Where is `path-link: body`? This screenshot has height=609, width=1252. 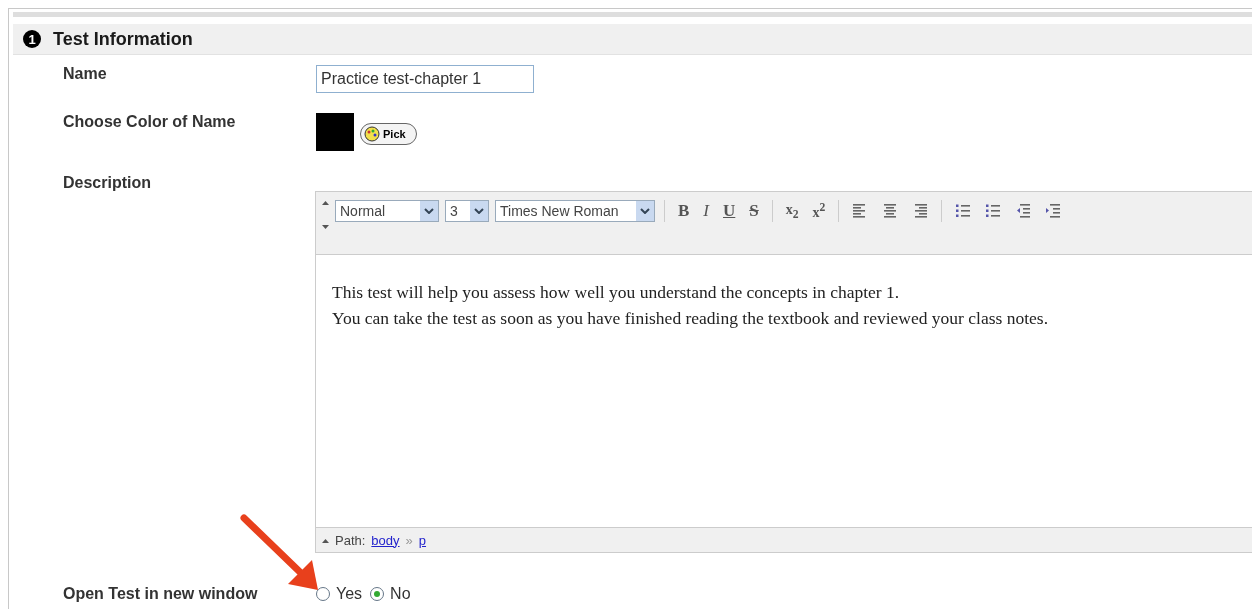
path-link: body is located at coordinates (385, 540).